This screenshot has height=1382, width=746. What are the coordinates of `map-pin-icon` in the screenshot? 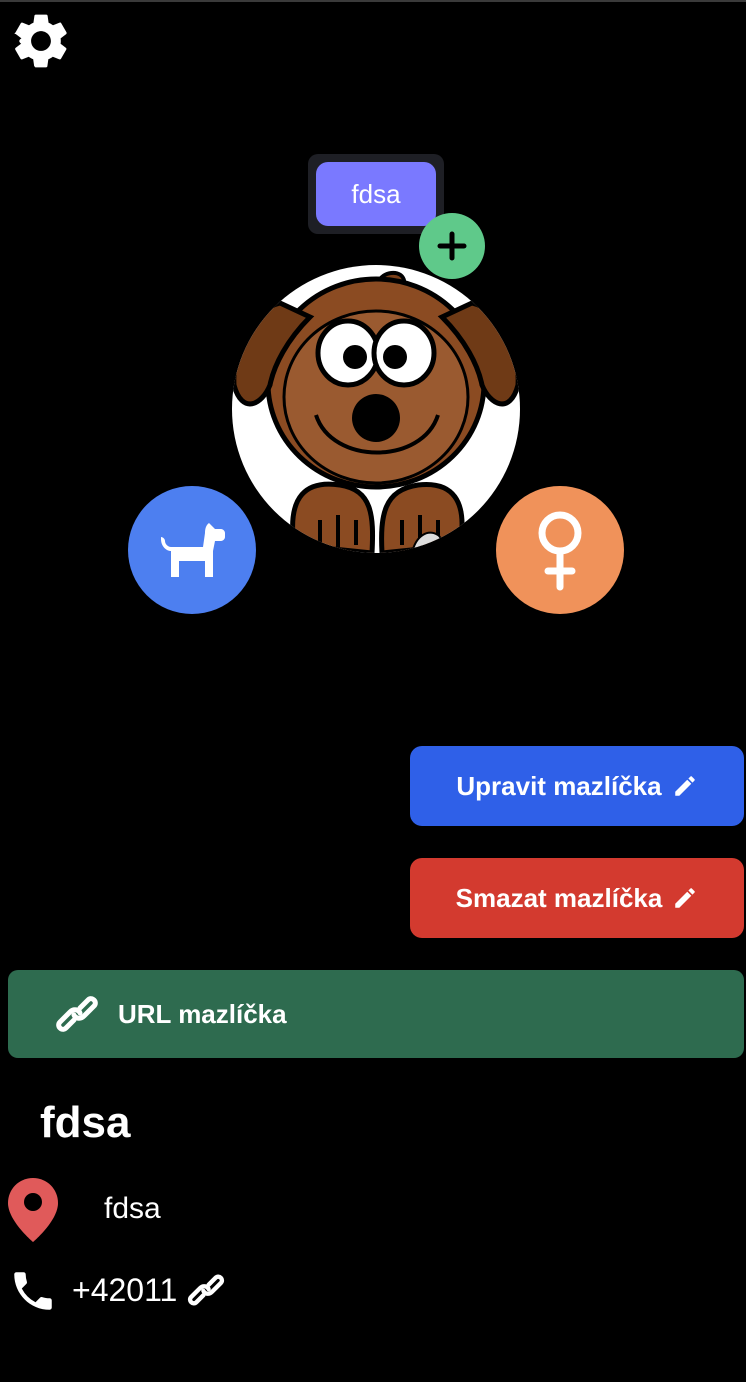 It's located at (33, 1210).